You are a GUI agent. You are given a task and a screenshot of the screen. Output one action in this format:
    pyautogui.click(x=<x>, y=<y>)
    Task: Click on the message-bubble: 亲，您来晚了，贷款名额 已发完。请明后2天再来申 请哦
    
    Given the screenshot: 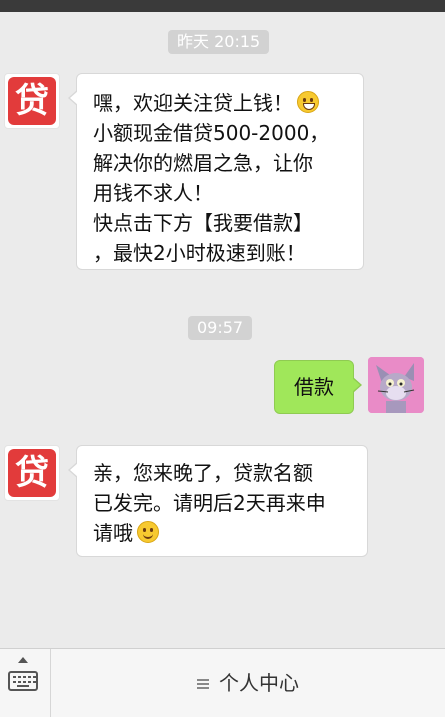 What is the action you would take?
    pyautogui.click(x=218, y=501)
    